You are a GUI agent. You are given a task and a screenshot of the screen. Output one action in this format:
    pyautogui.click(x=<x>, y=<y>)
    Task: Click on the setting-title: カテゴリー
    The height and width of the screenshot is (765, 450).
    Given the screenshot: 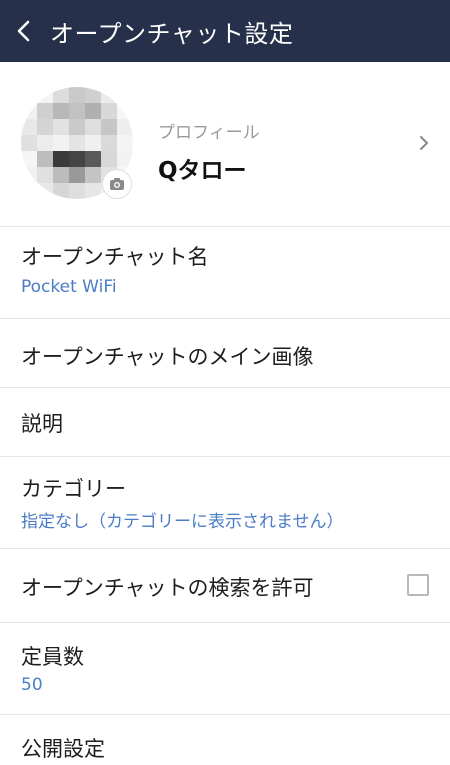 What is the action you would take?
    pyautogui.click(x=73, y=489)
    